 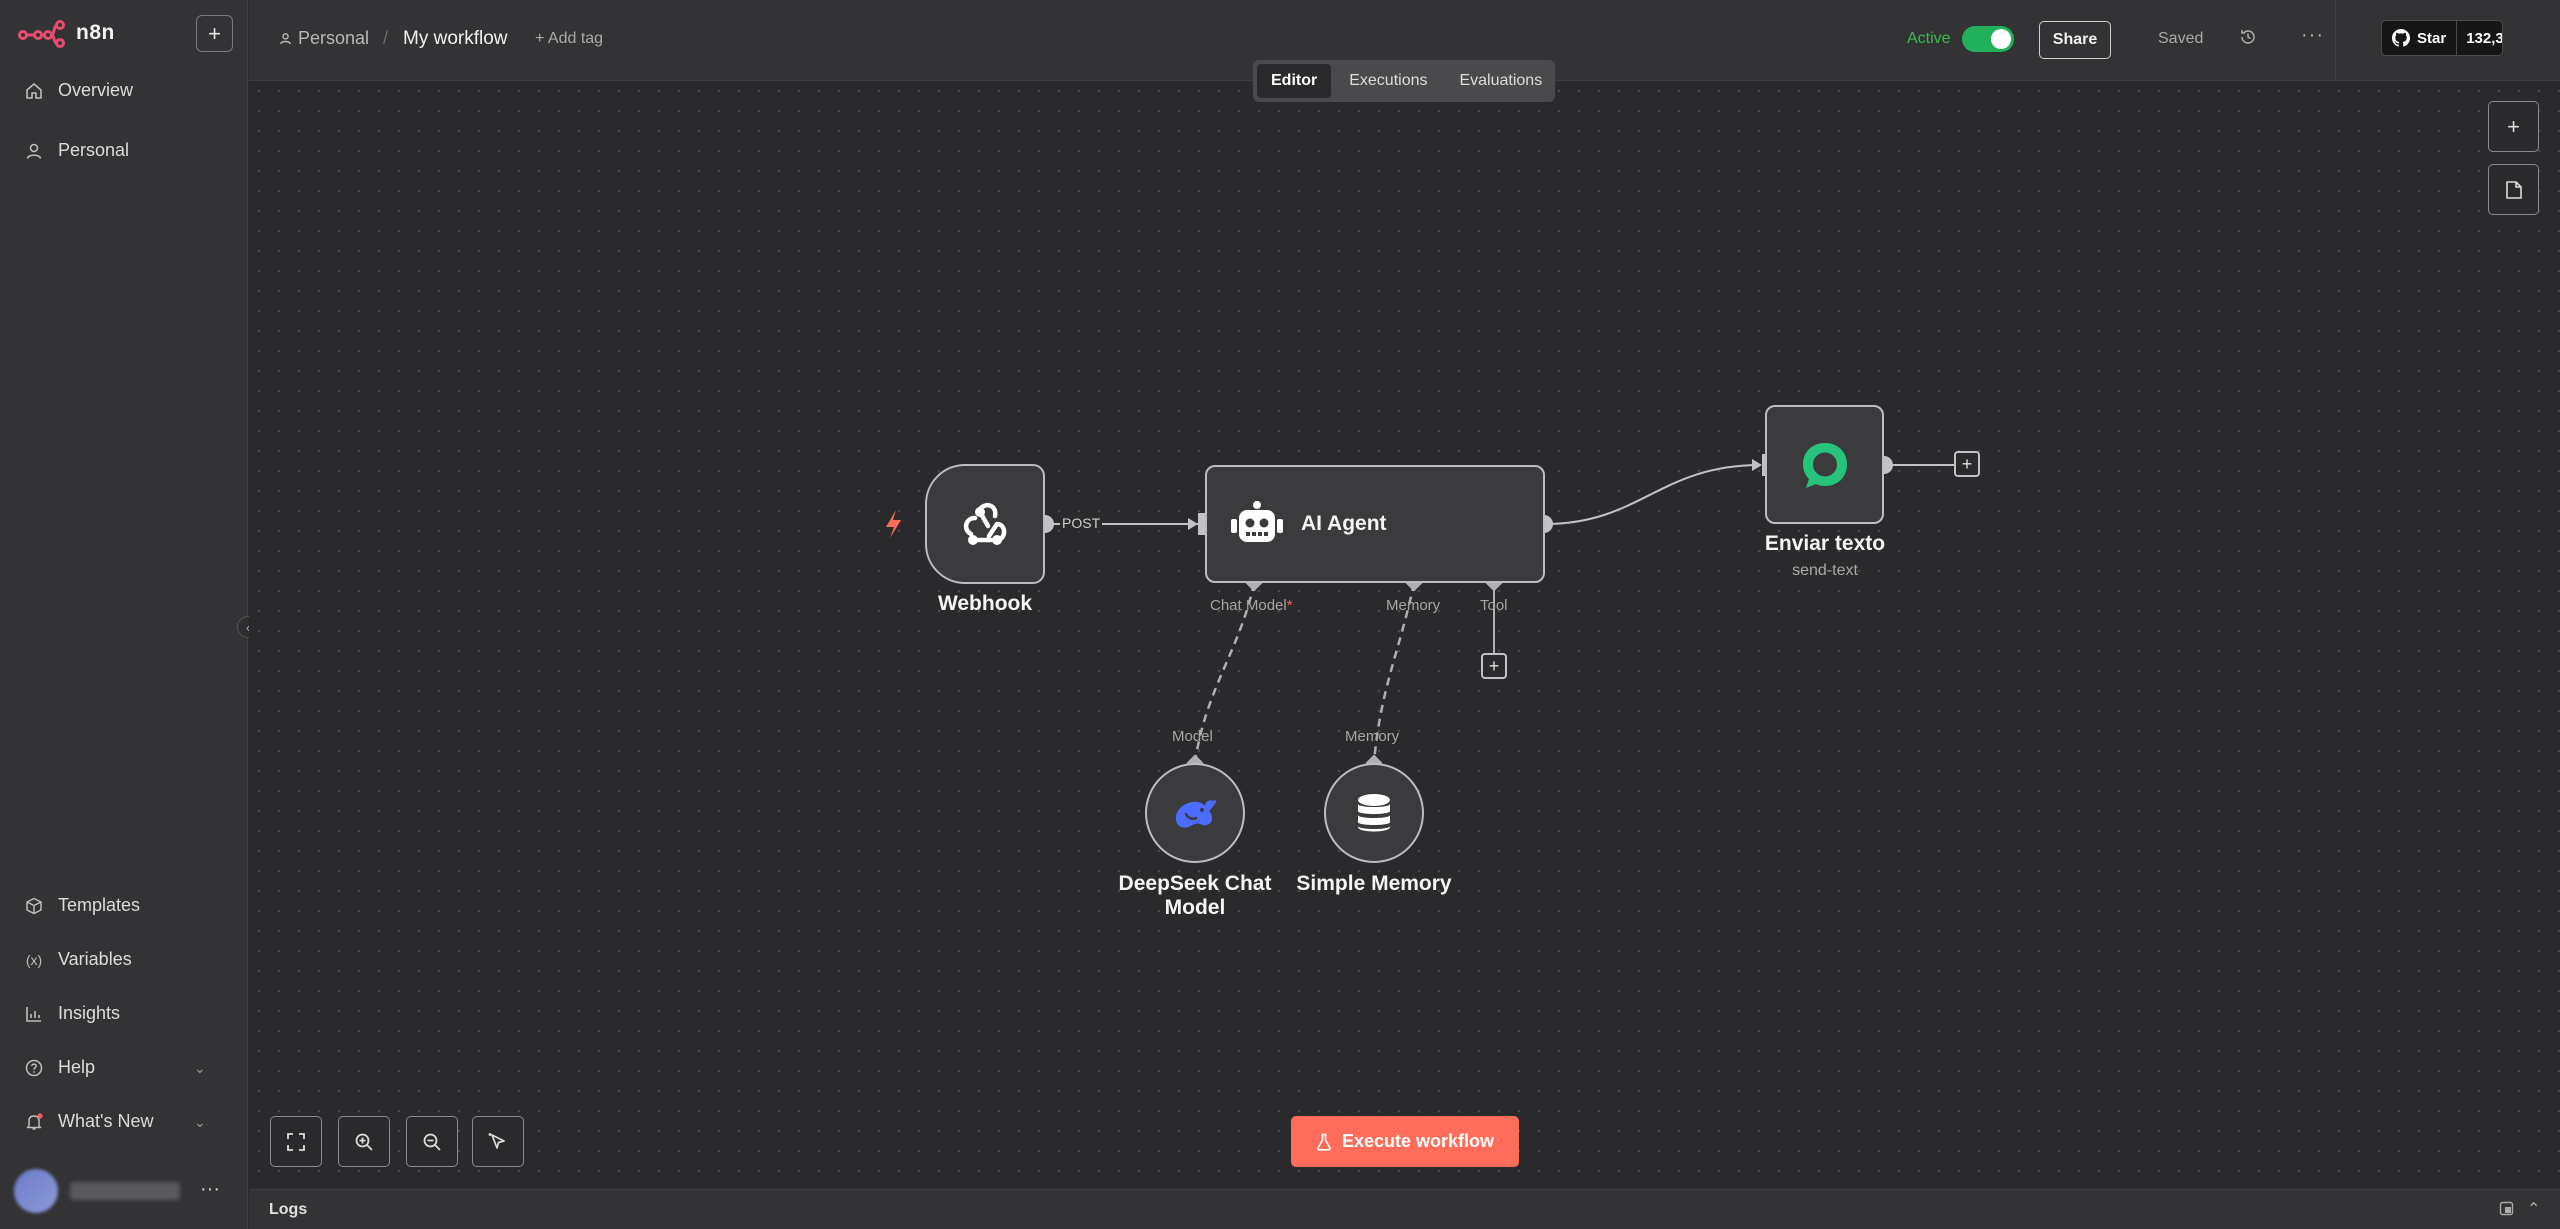 What do you see at coordinates (96, 90) in the screenshot?
I see `sidebar-item-label: Overview` at bounding box center [96, 90].